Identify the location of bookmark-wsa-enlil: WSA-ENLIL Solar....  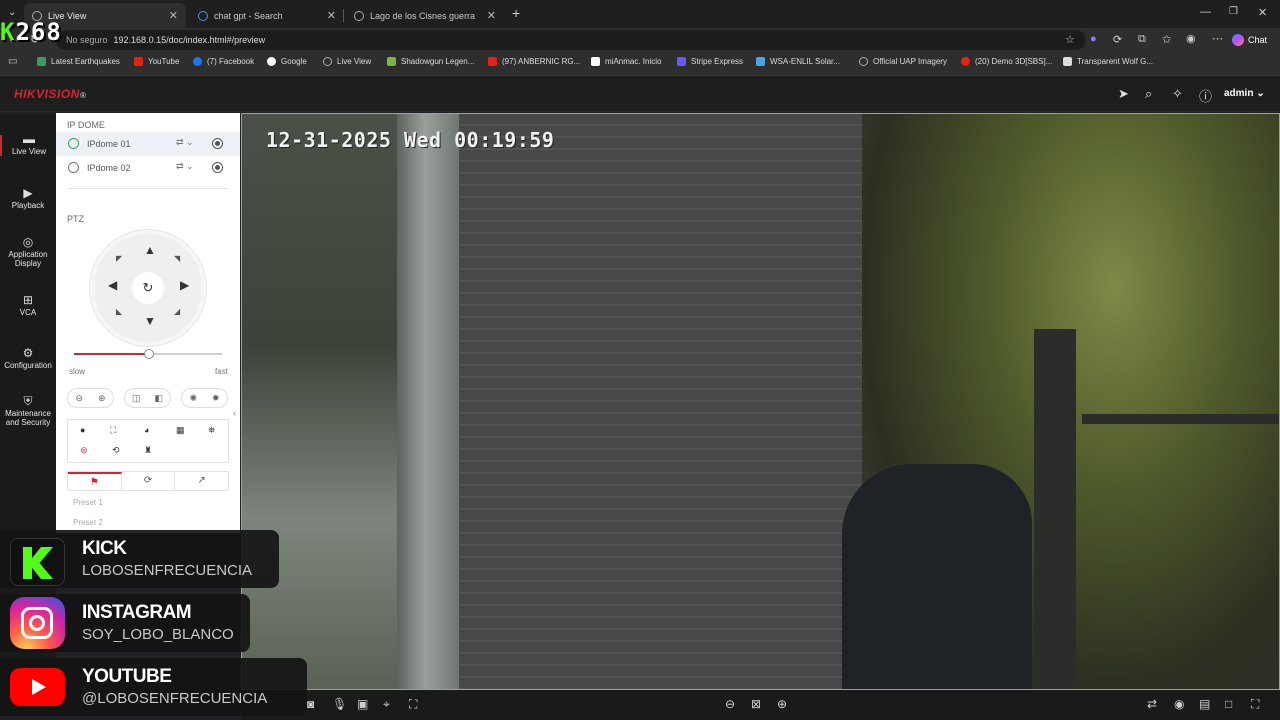
(798, 61).